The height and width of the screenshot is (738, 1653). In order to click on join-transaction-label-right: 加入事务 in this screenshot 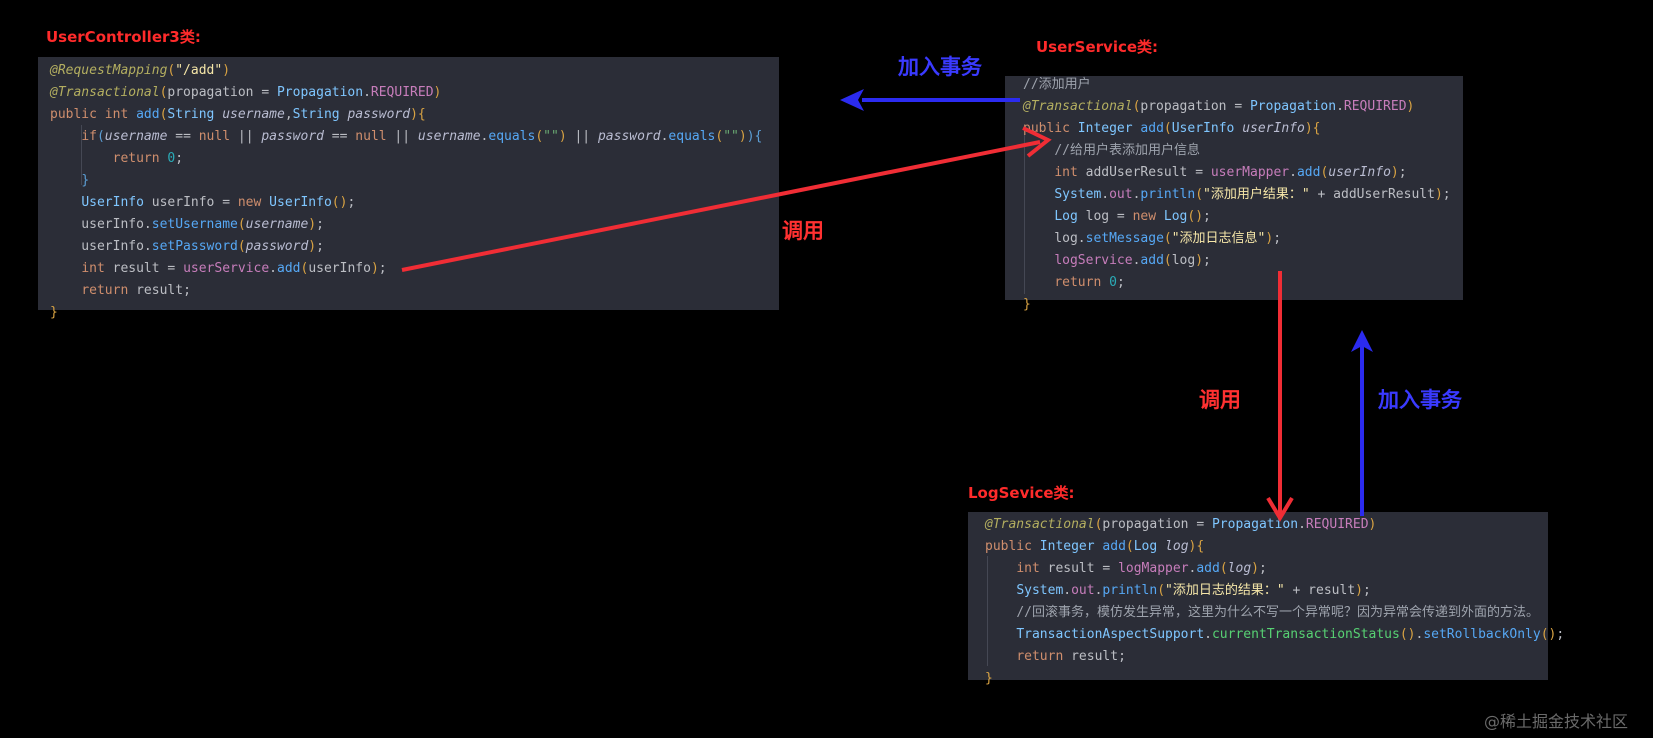, I will do `click(1420, 400)`.